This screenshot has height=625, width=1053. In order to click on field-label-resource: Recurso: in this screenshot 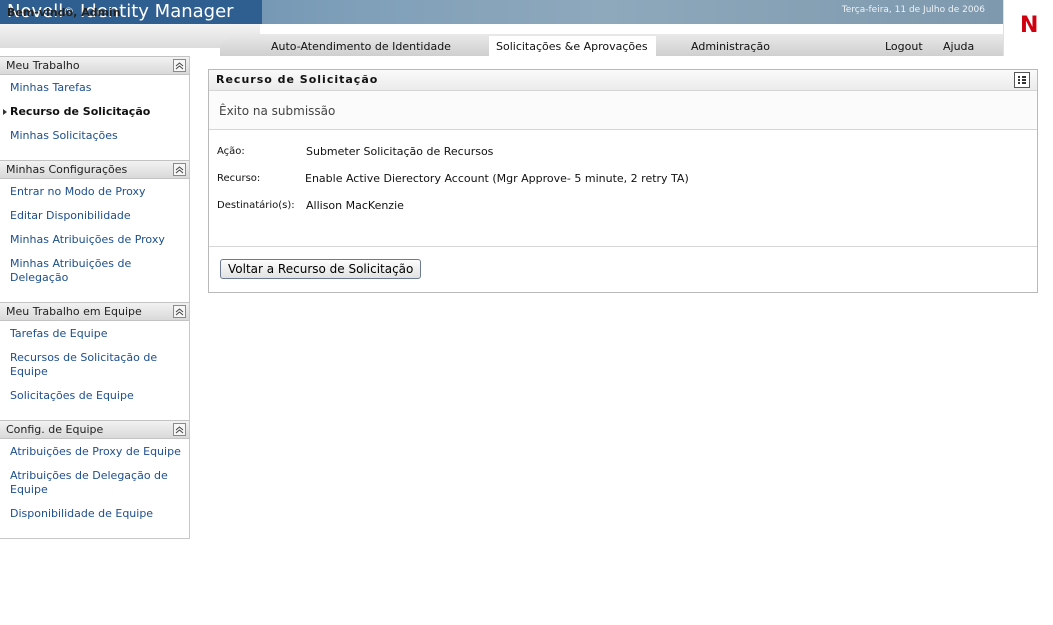, I will do `click(239, 178)`.